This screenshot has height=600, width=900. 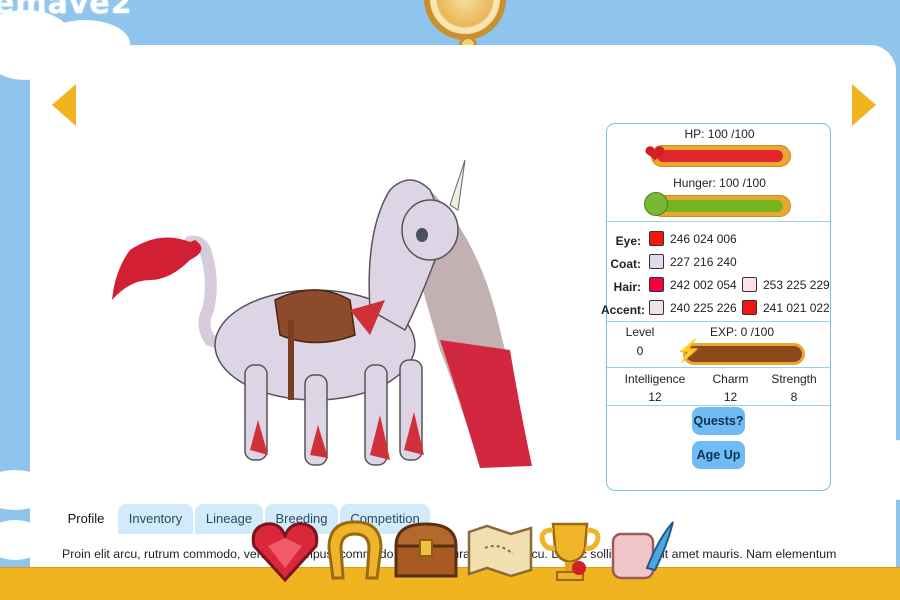 I want to click on level-value: 0, so click(x=640, y=351).